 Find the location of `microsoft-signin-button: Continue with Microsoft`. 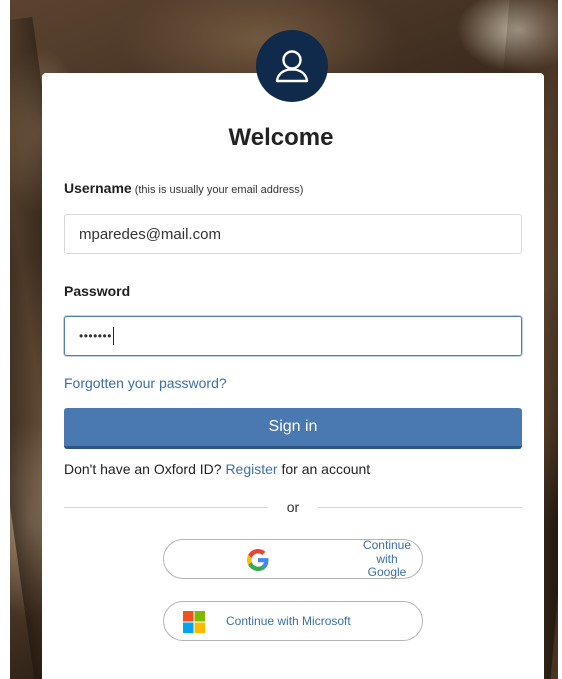

microsoft-signin-button: Continue with Microsoft is located at coordinates (293, 621).